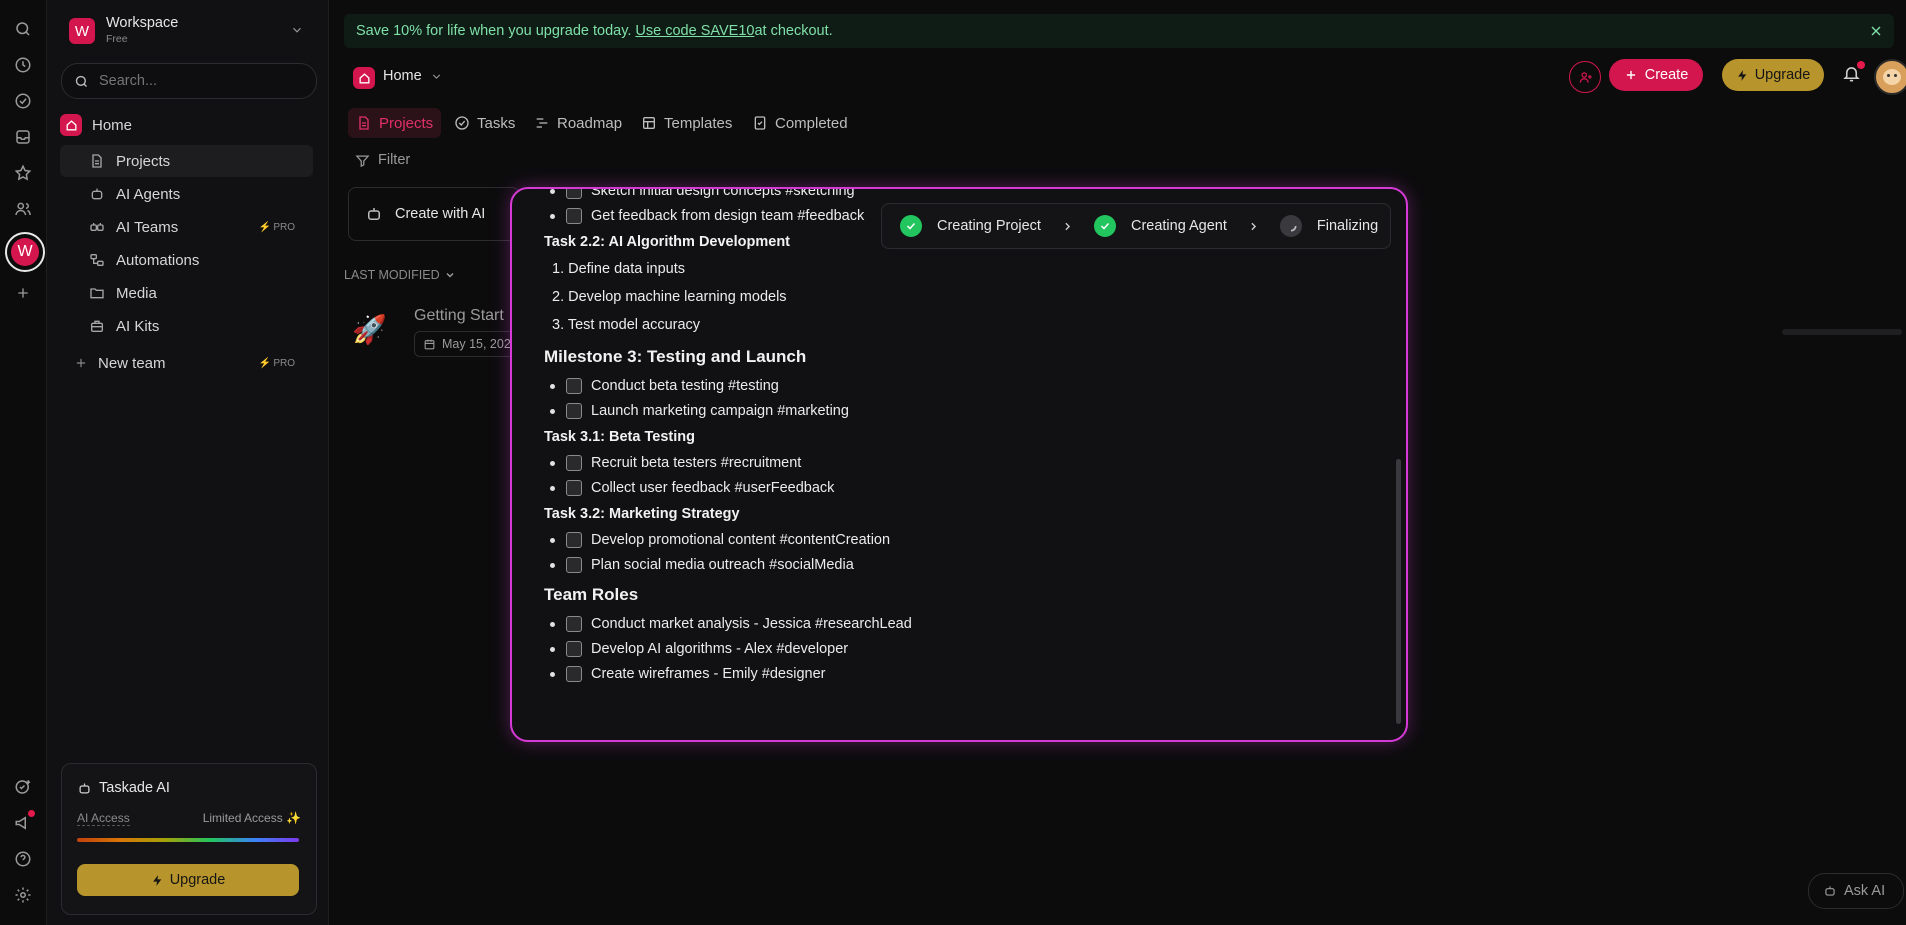 This screenshot has height=925, width=1906. Describe the element at coordinates (484, 123) in the screenshot. I see `tab-tasks: Tasks` at that location.